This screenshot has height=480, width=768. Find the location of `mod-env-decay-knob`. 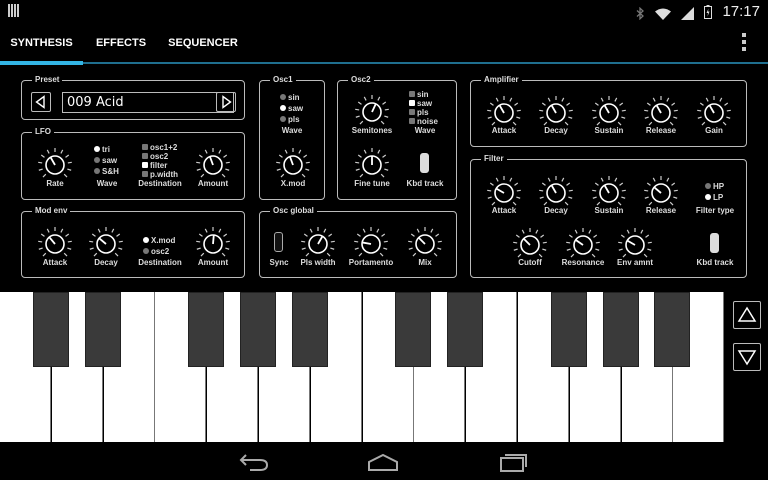

mod-env-decay-knob is located at coordinates (106, 244).